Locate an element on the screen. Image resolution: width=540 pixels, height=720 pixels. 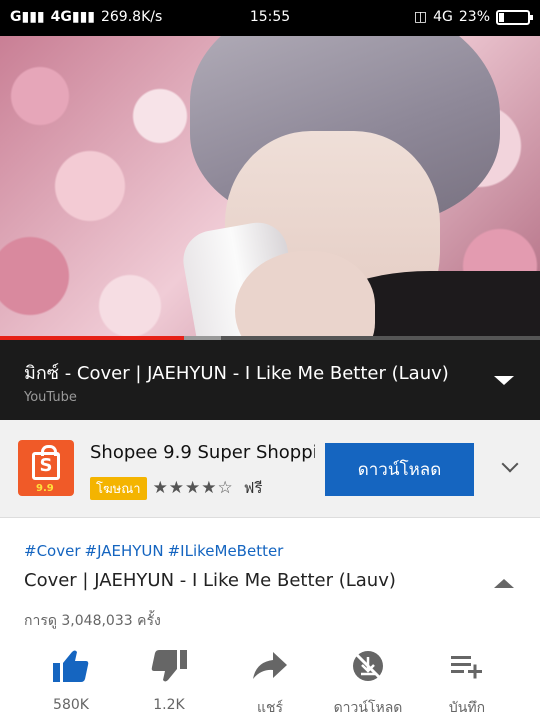
view-count: การดู 3,048,033 ครั้ง is located at coordinates (92, 621).